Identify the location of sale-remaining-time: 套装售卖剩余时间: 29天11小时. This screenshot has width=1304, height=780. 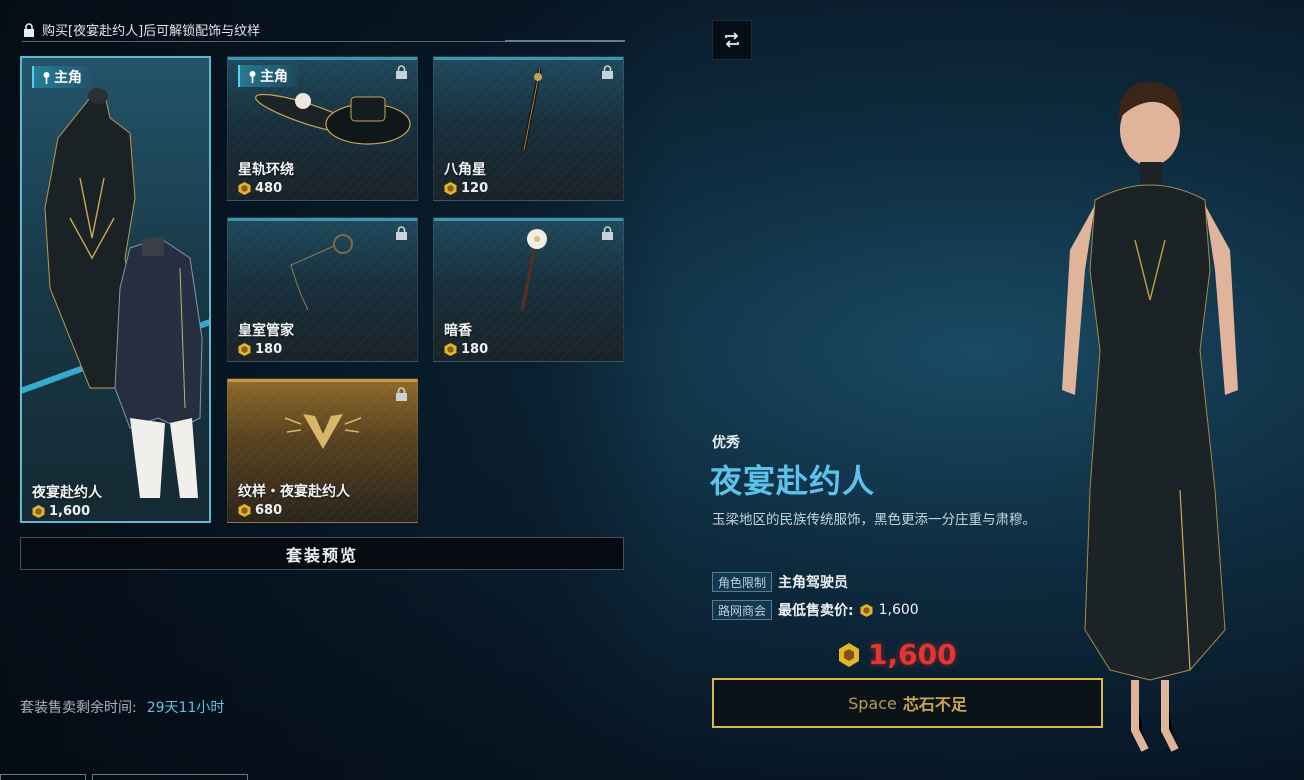
(122, 707).